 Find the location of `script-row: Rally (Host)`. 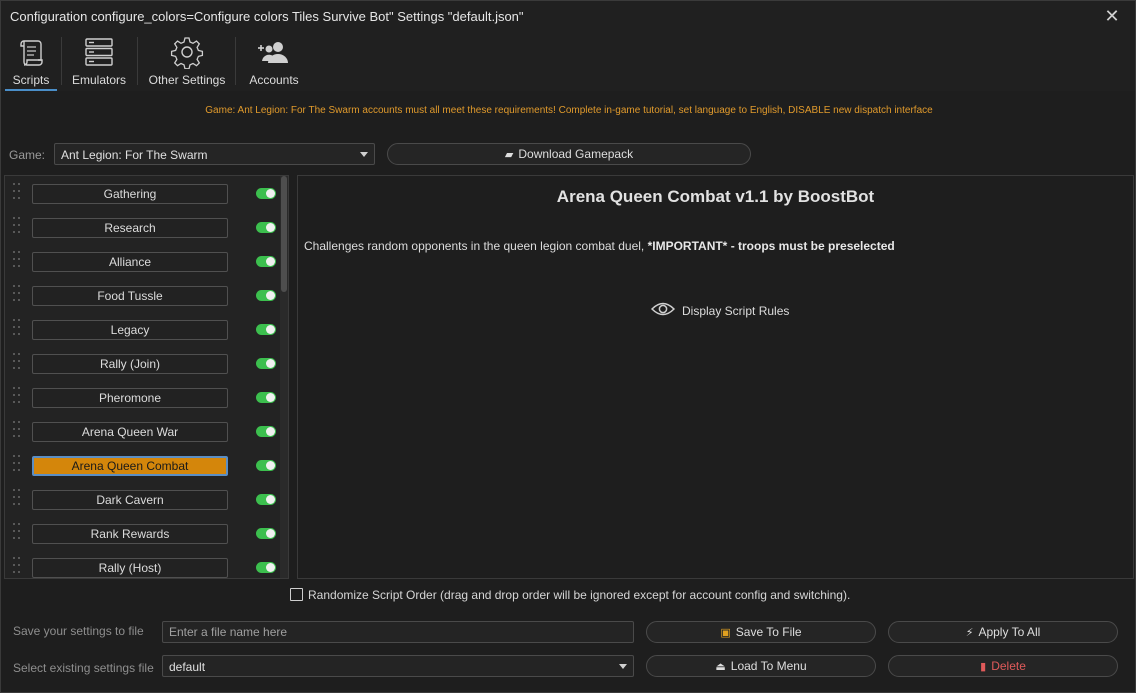

script-row: Rally (Host) is located at coordinates (140, 564).